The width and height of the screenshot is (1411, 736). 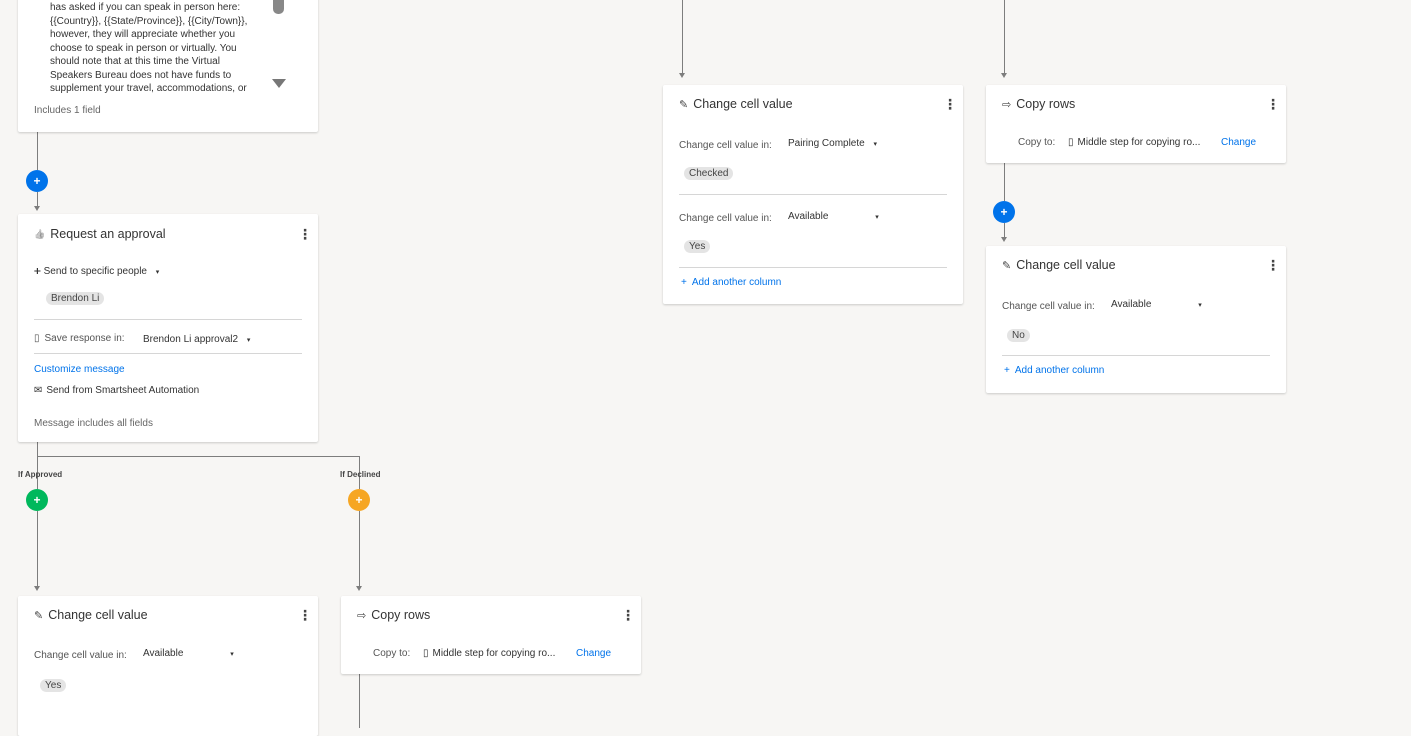 I want to click on customize-message-link: Customize message, so click(x=79, y=369).